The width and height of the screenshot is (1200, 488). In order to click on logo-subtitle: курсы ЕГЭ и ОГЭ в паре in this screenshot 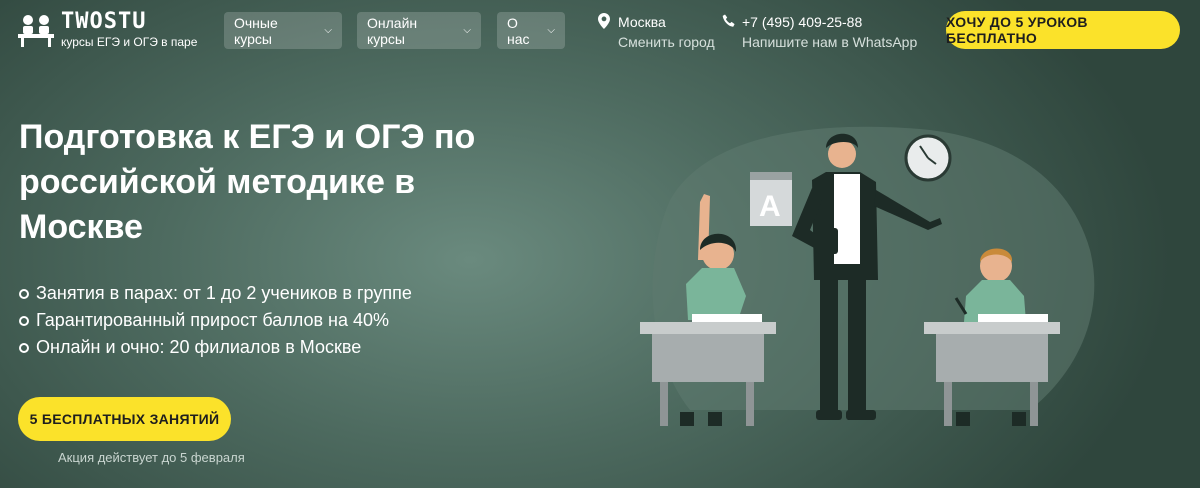, I will do `click(129, 42)`.